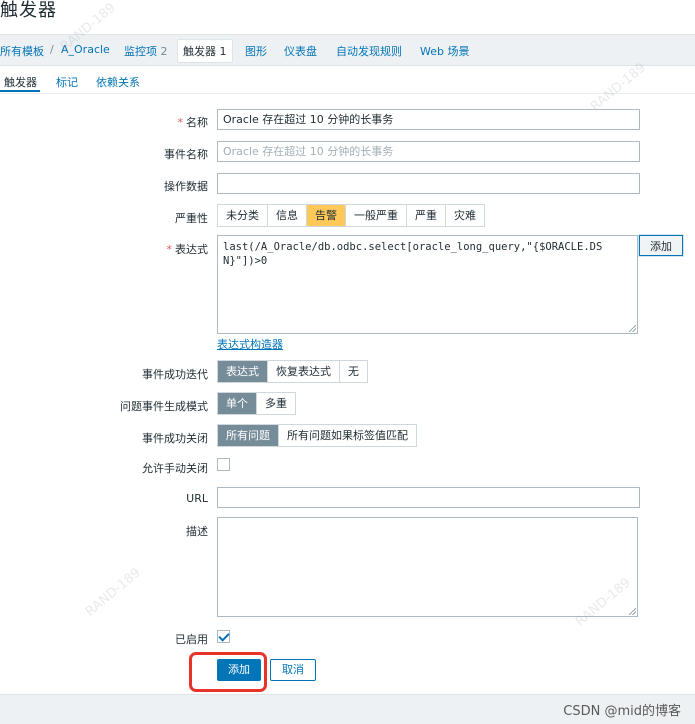 Image resolution: width=695 pixels, height=724 pixels. I want to click on url-label: URL, so click(197, 498).